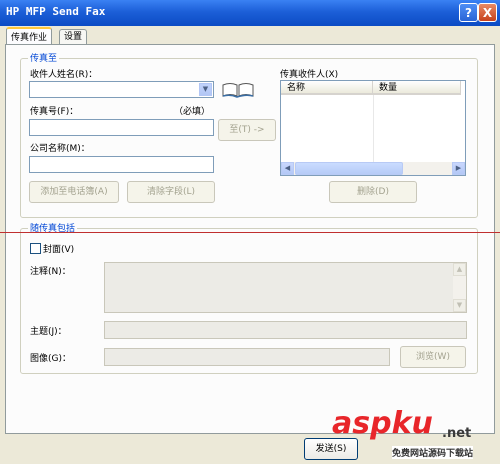 The width and height of the screenshot is (500, 464). I want to click on scroll-thumb, so click(349, 168).